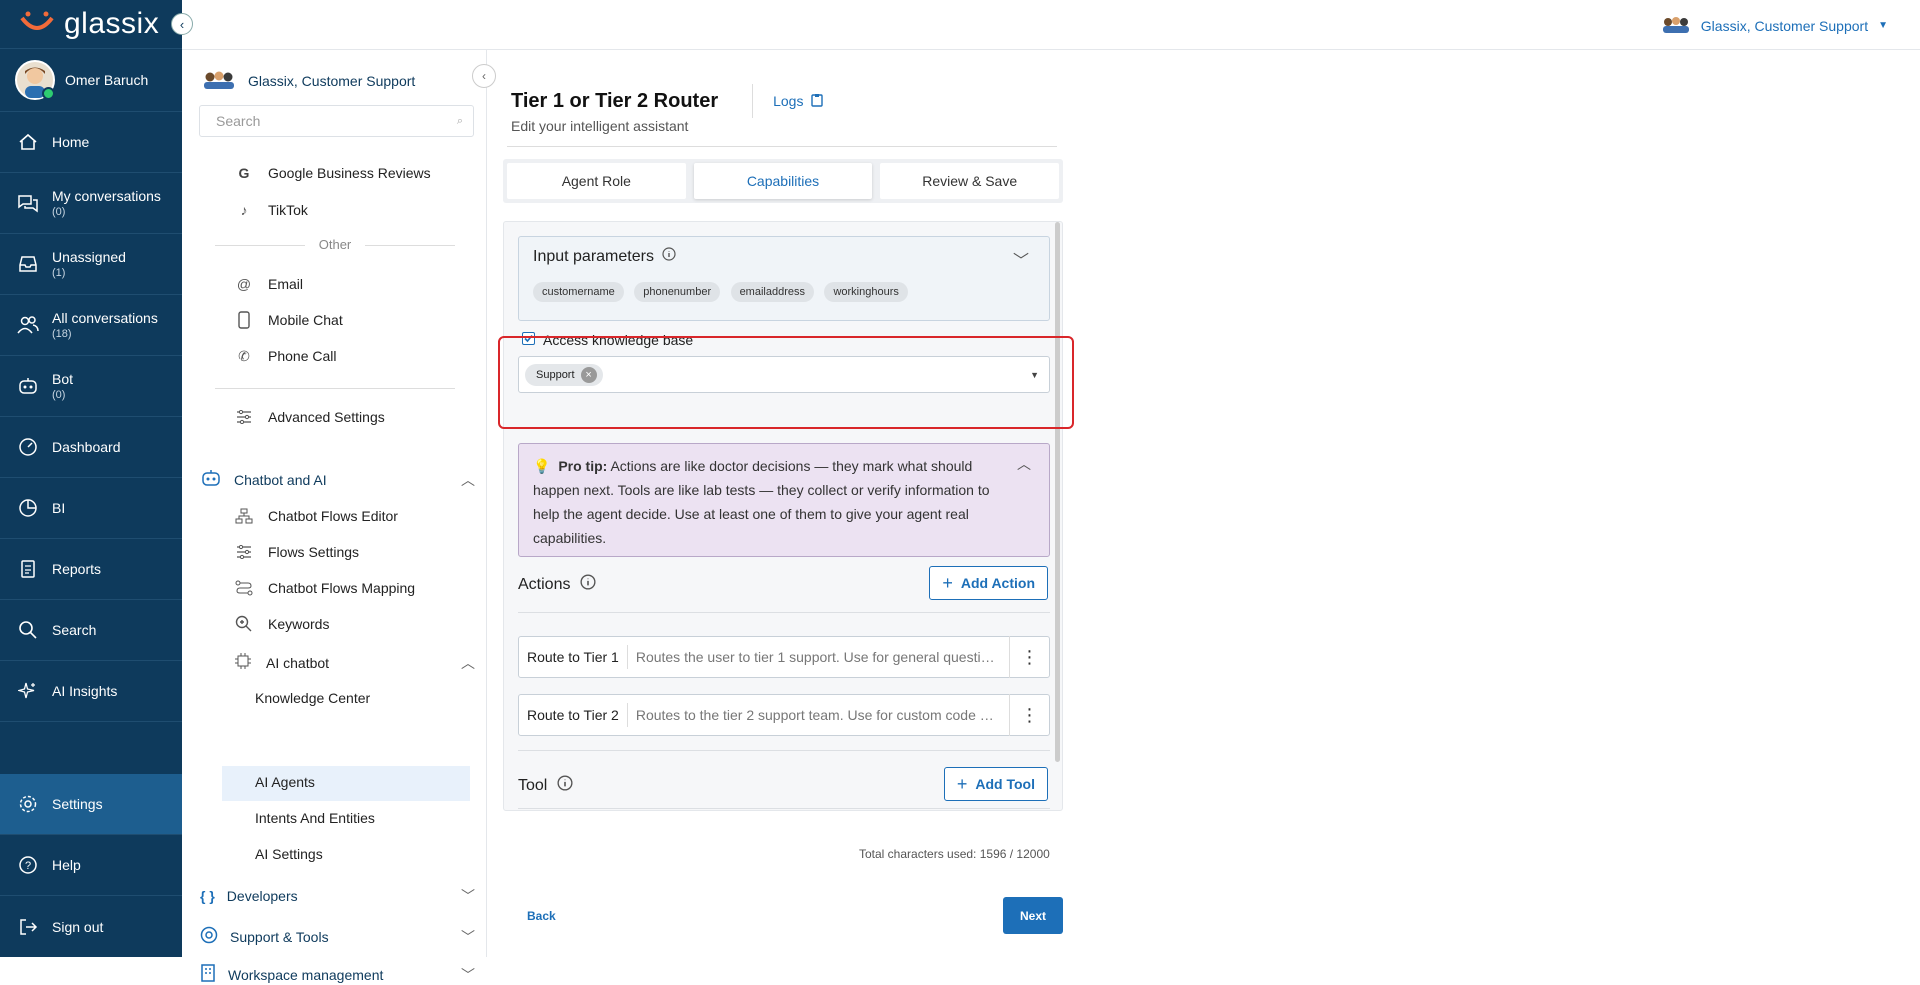  Describe the element at coordinates (342, 588) in the screenshot. I see `sidebar-item-label: Chatbot Flows Mapping` at that location.